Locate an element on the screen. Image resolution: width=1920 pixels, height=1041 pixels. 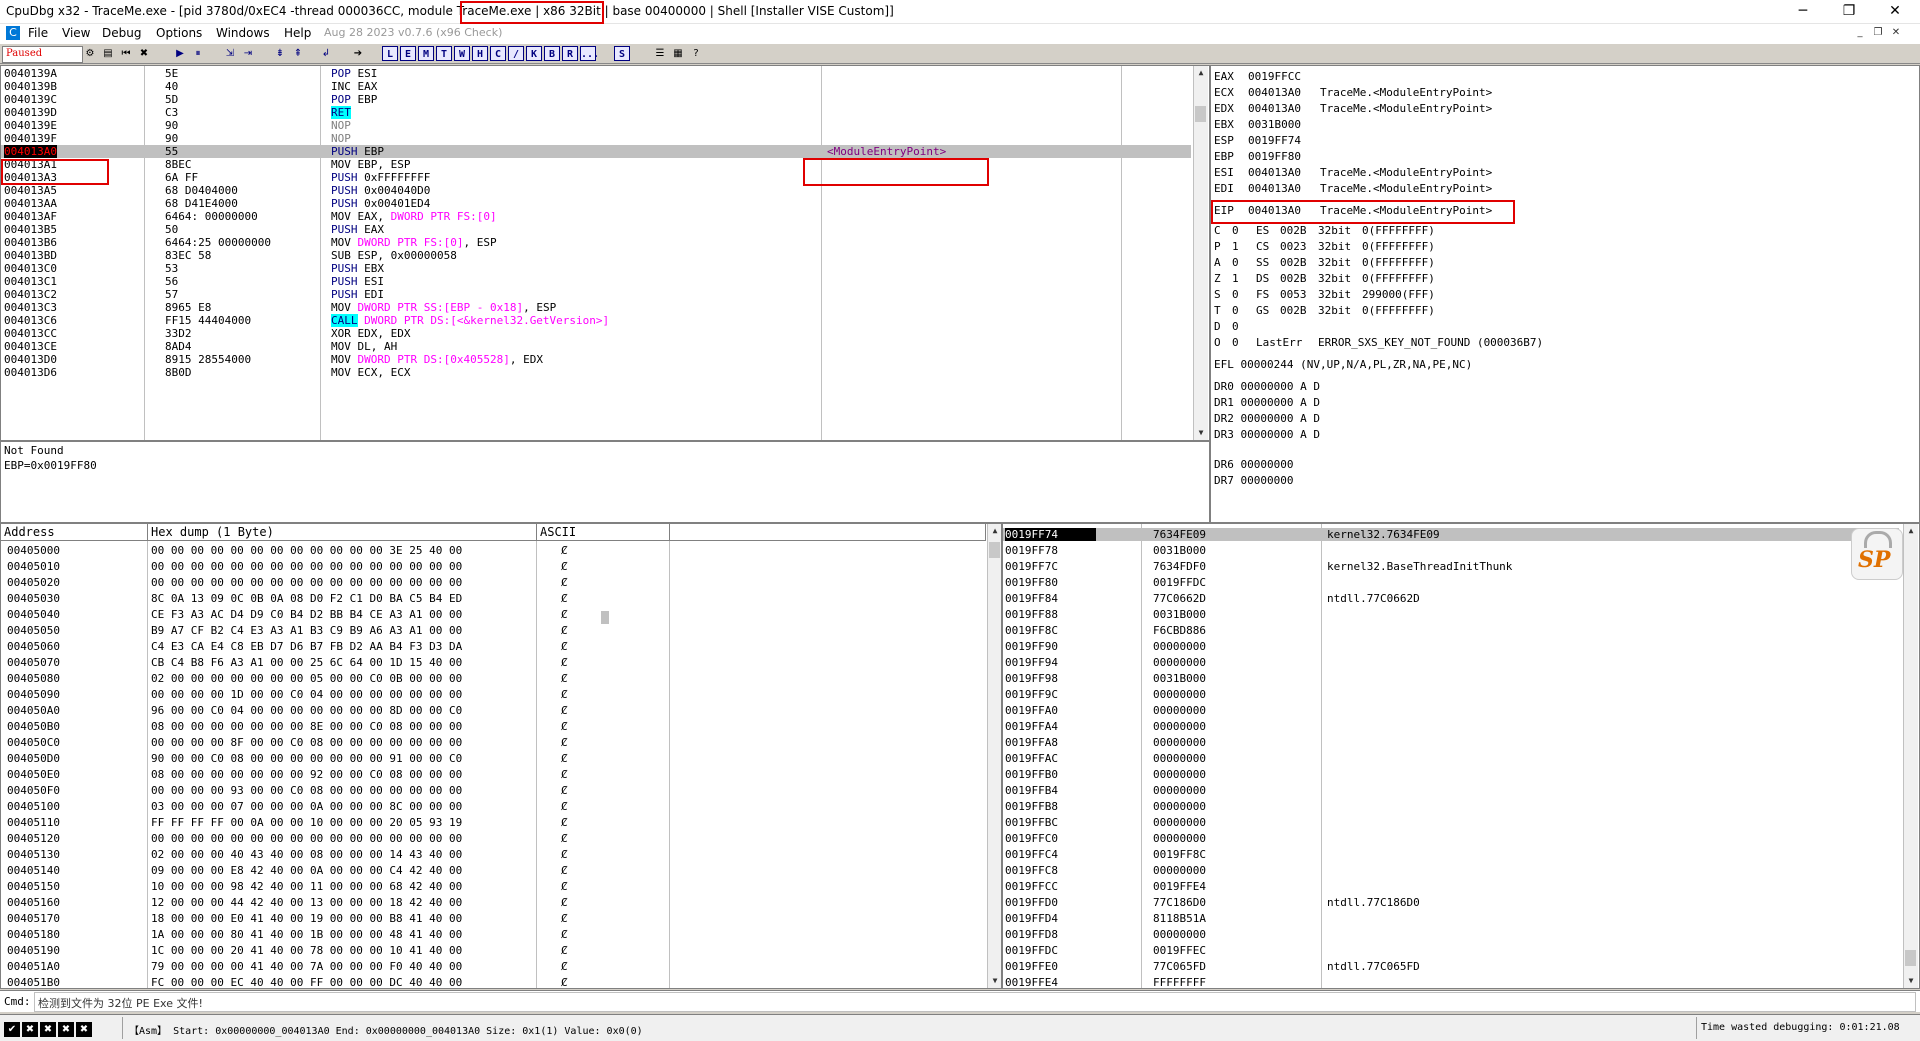
dump-header-extra is located at coordinates (828, 532).